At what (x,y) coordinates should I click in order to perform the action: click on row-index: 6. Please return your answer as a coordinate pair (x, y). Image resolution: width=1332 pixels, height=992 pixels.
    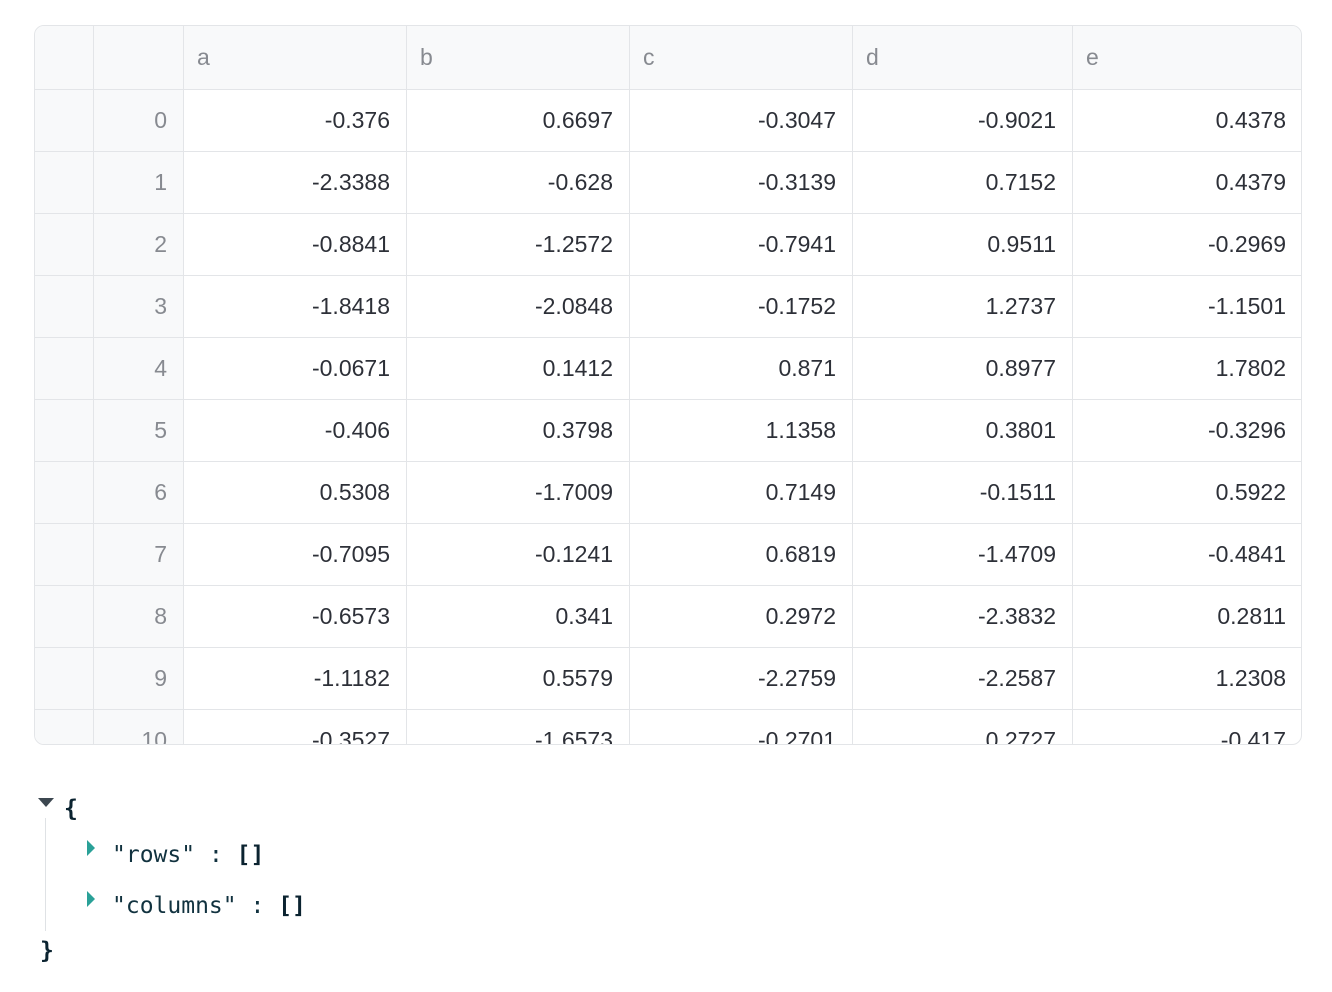
    Looking at the image, I should click on (138, 492).